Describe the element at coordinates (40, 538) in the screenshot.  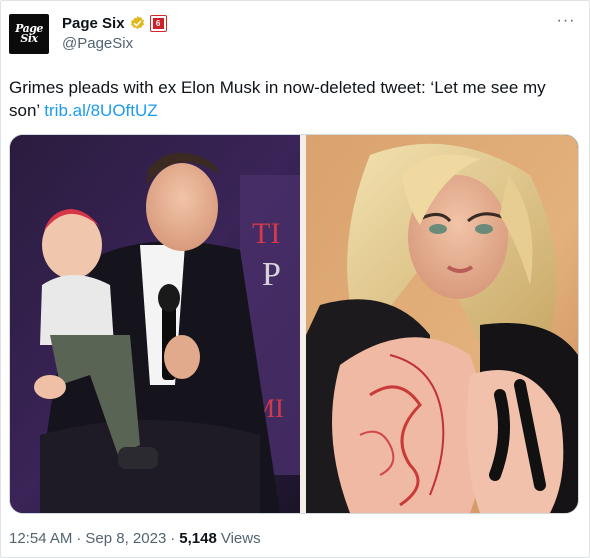
I see `tweet-time: 12:54 AM` at that location.